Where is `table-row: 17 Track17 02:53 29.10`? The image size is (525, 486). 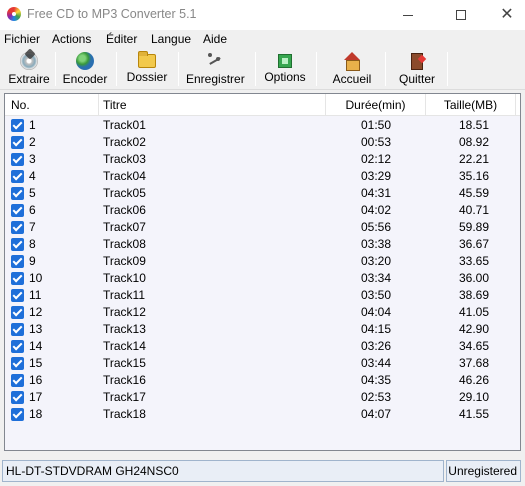 table-row: 17 Track17 02:53 29.10 is located at coordinates (262, 397).